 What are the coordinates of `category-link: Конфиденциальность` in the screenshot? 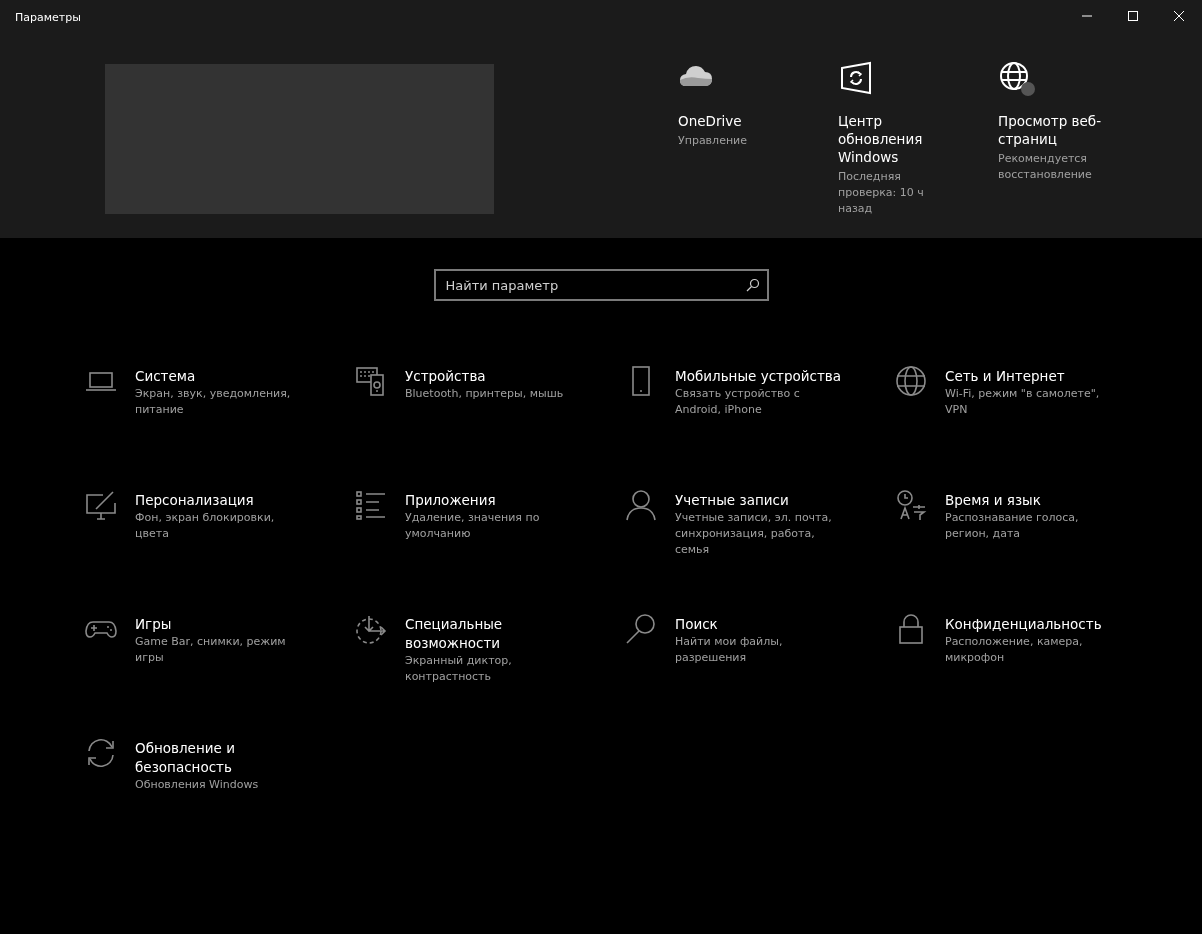 It's located at (1031, 624).